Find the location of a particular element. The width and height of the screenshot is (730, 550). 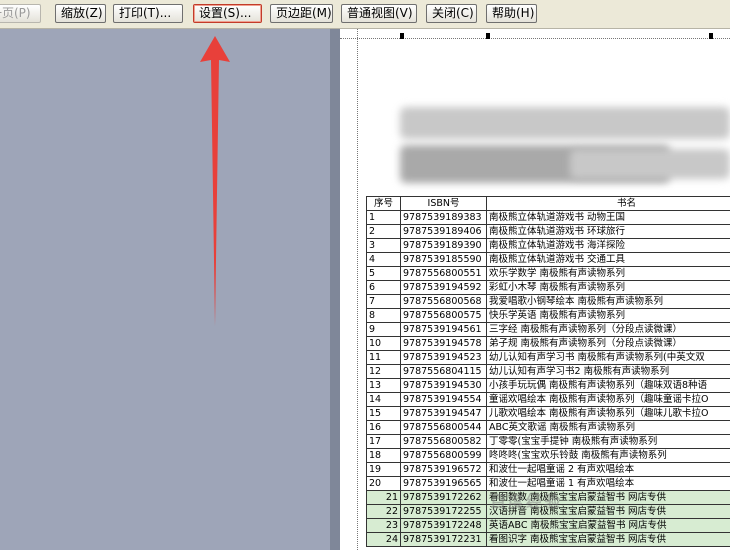

table-row: 11 9787539194523 幼儿认知有声学习书 南极熊有声读物系列(中英文双 is located at coordinates (548, 357).